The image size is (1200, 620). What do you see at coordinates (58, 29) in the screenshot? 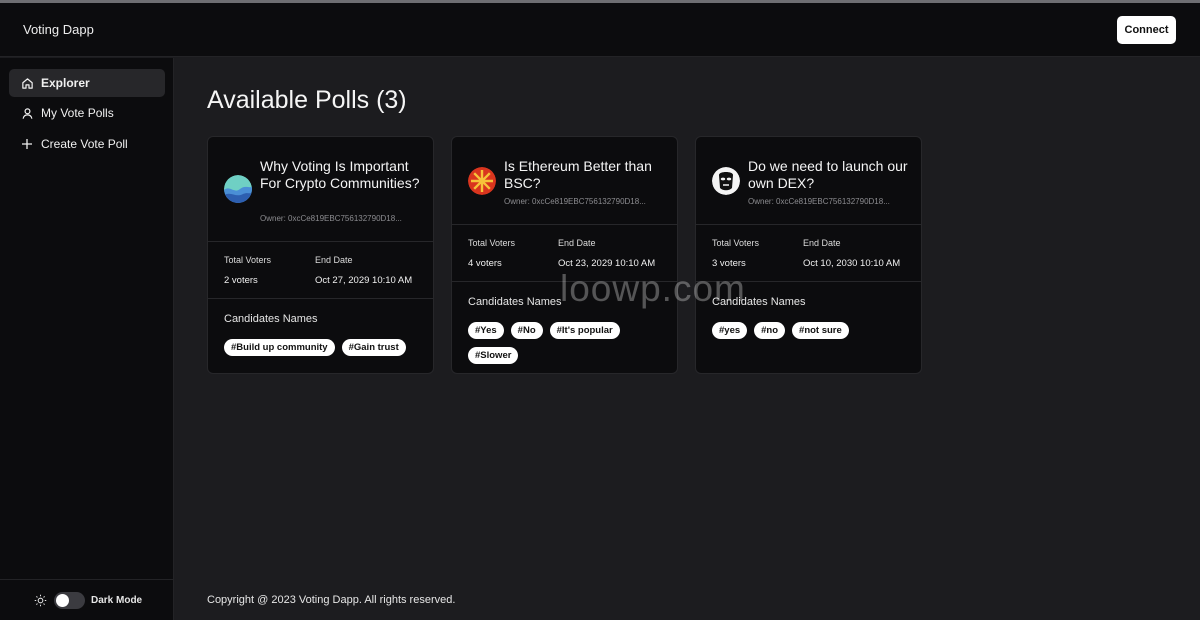
I see `app-title: Voting Dapp` at bounding box center [58, 29].